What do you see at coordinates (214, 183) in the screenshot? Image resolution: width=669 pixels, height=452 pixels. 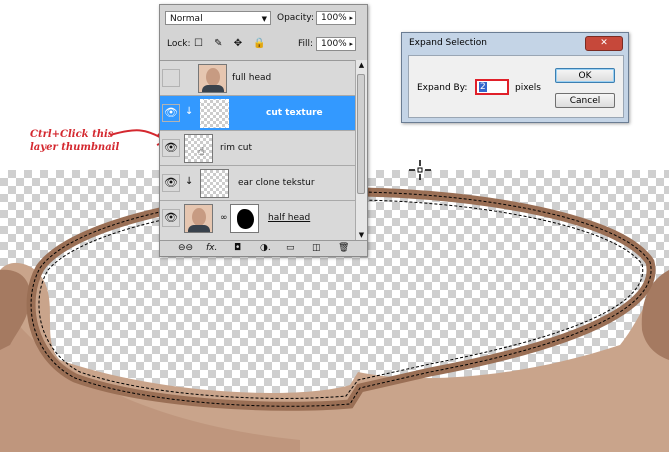 I see `layer-thumbnail-ear-clone` at bounding box center [214, 183].